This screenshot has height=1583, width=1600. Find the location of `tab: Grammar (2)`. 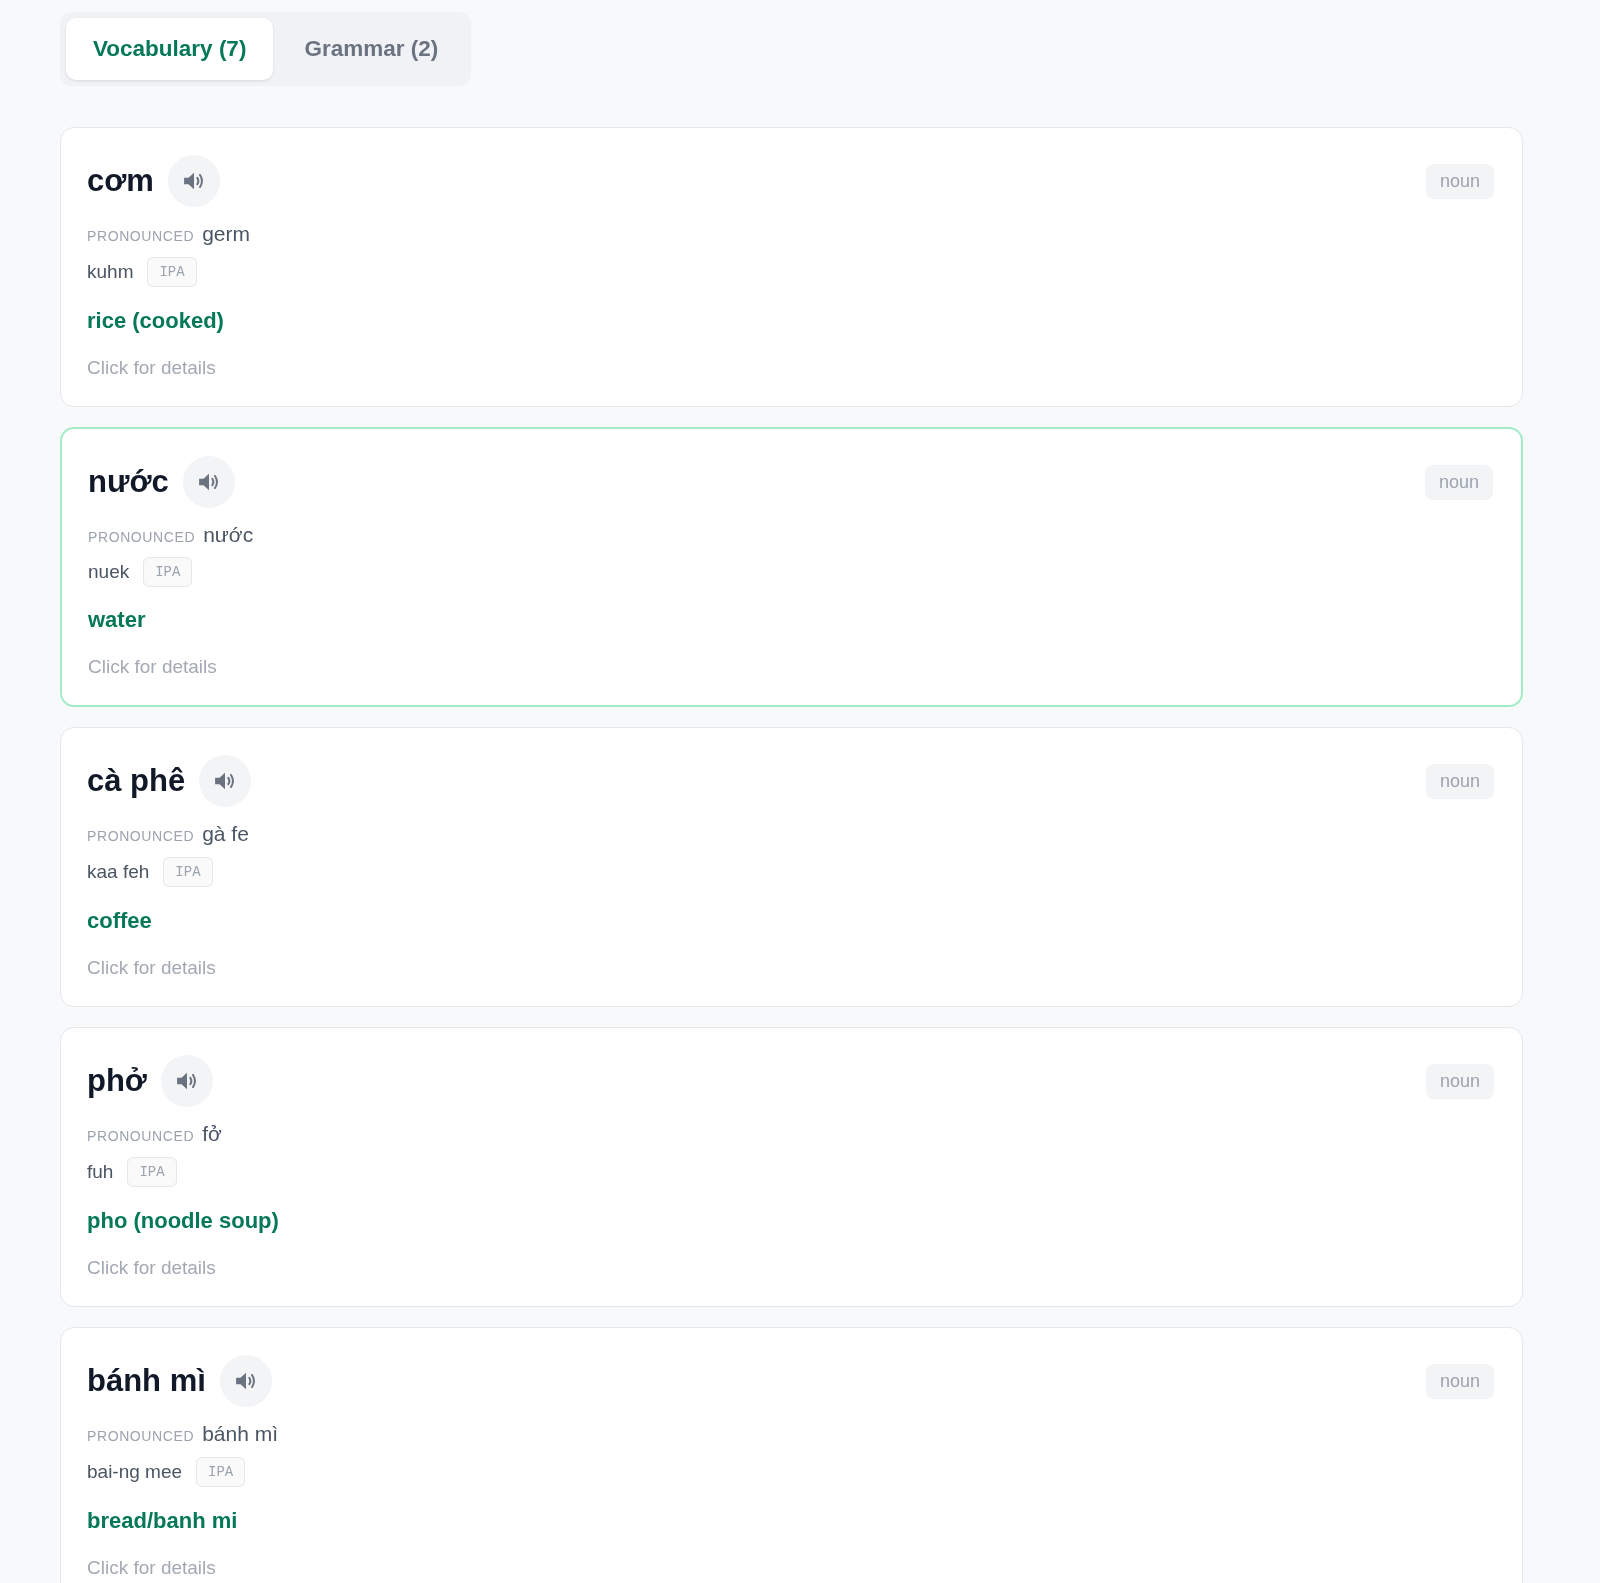

tab: Grammar (2) is located at coordinates (371, 49).